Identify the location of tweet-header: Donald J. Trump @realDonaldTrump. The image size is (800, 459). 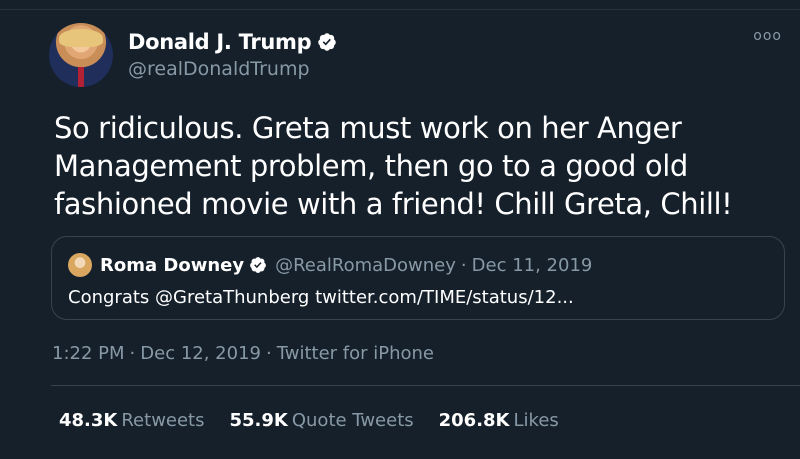
(193, 55).